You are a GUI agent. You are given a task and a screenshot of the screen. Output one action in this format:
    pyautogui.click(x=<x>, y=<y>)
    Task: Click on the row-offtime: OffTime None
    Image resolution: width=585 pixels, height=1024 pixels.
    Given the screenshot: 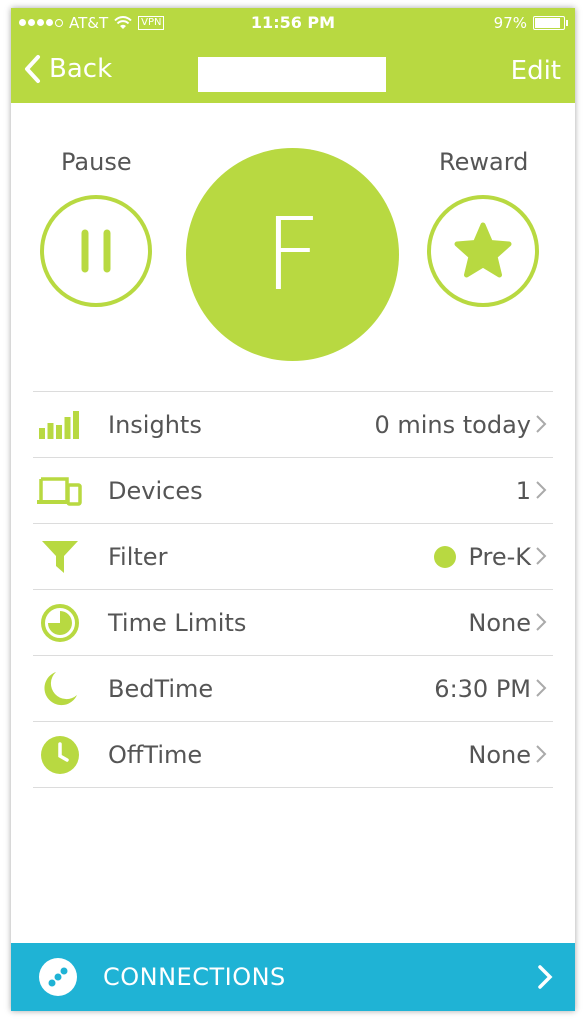 What is the action you would take?
    pyautogui.click(x=293, y=755)
    